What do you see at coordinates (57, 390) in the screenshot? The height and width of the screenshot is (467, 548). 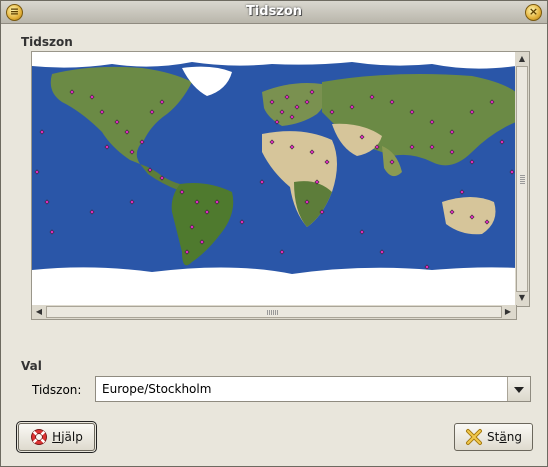 I see `timezone-label: Tidszon:` at bounding box center [57, 390].